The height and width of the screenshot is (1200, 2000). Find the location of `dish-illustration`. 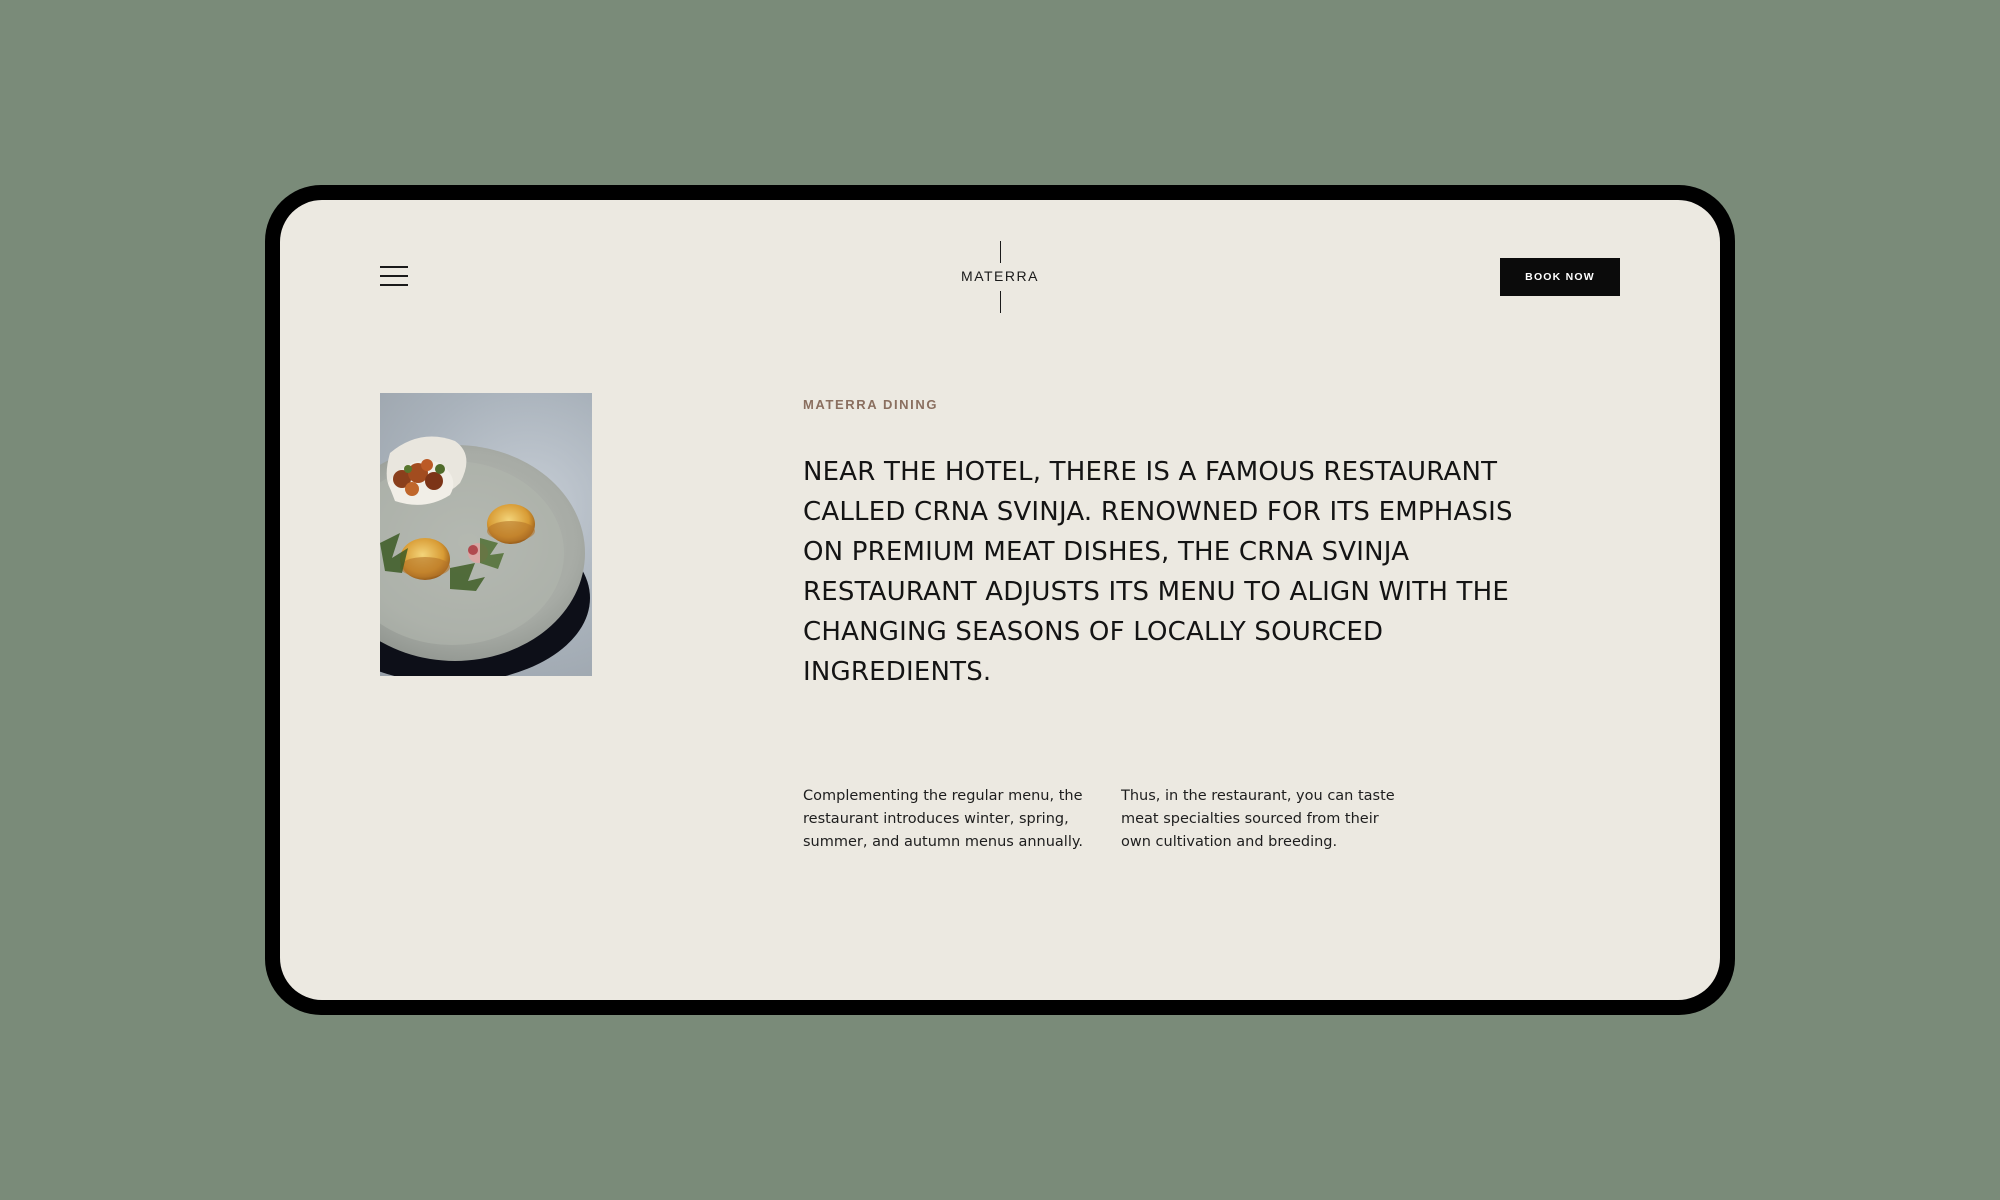

dish-illustration is located at coordinates (485, 556).